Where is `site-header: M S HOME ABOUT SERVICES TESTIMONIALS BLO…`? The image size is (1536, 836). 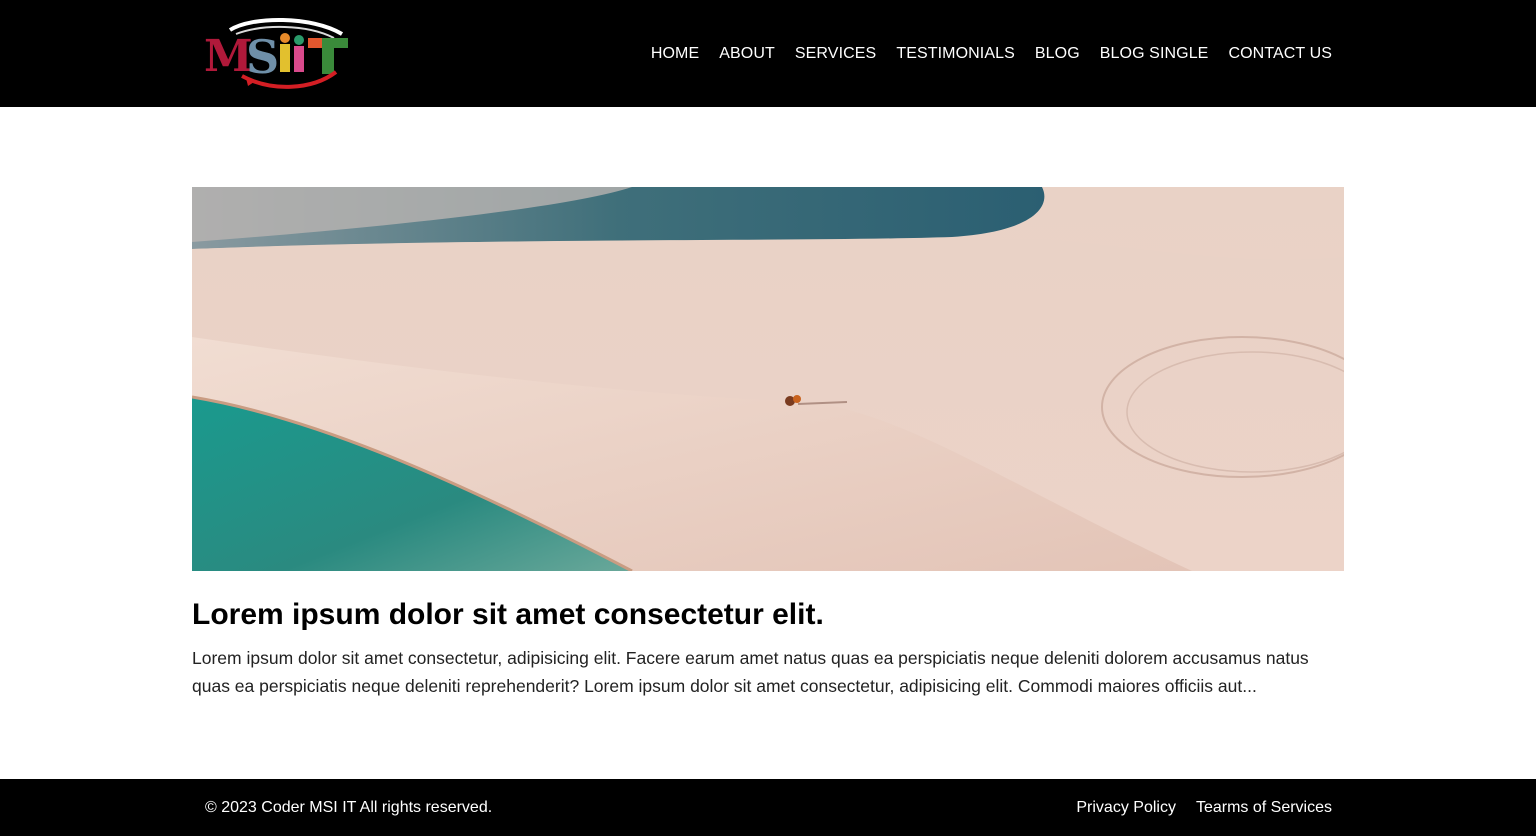 site-header: M S HOME ABOUT SERVICES TESTIMONIALS BLO… is located at coordinates (768, 53).